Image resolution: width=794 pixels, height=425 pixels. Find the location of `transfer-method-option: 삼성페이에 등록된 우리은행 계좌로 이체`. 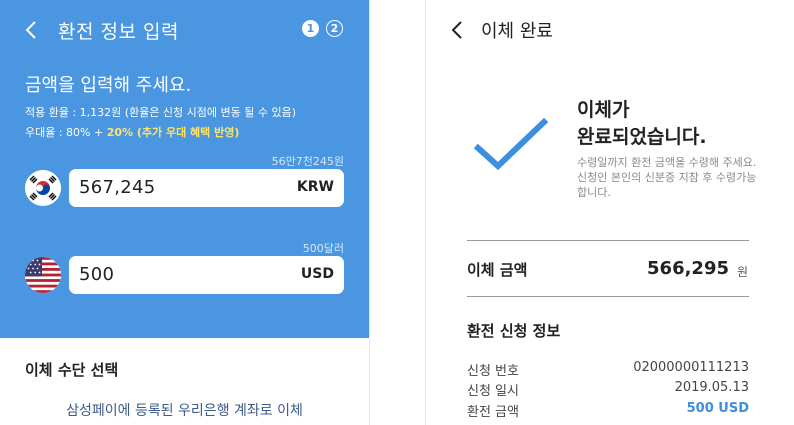

transfer-method-option: 삼성페이에 등록된 우리은행 계좌로 이체 is located at coordinates (184, 410).